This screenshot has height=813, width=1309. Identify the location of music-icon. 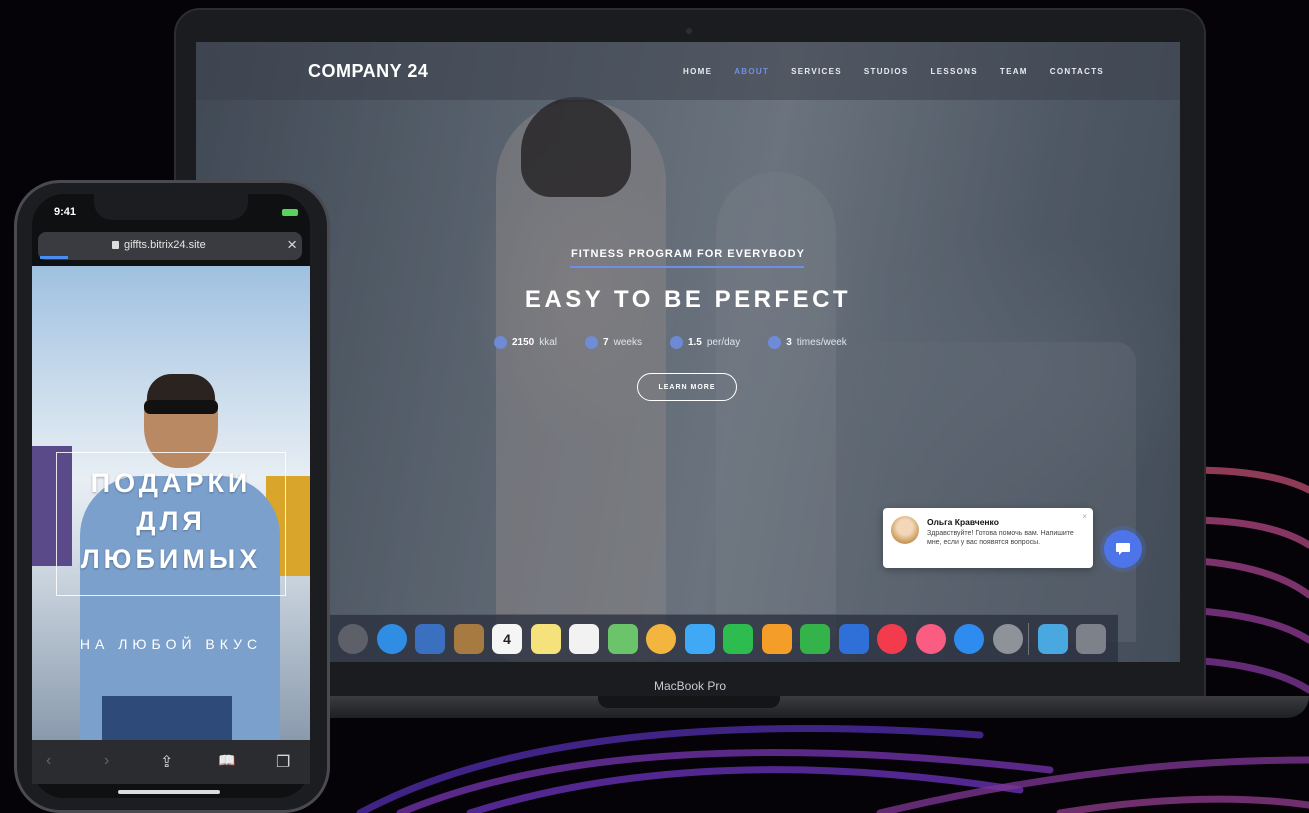
(930, 639).